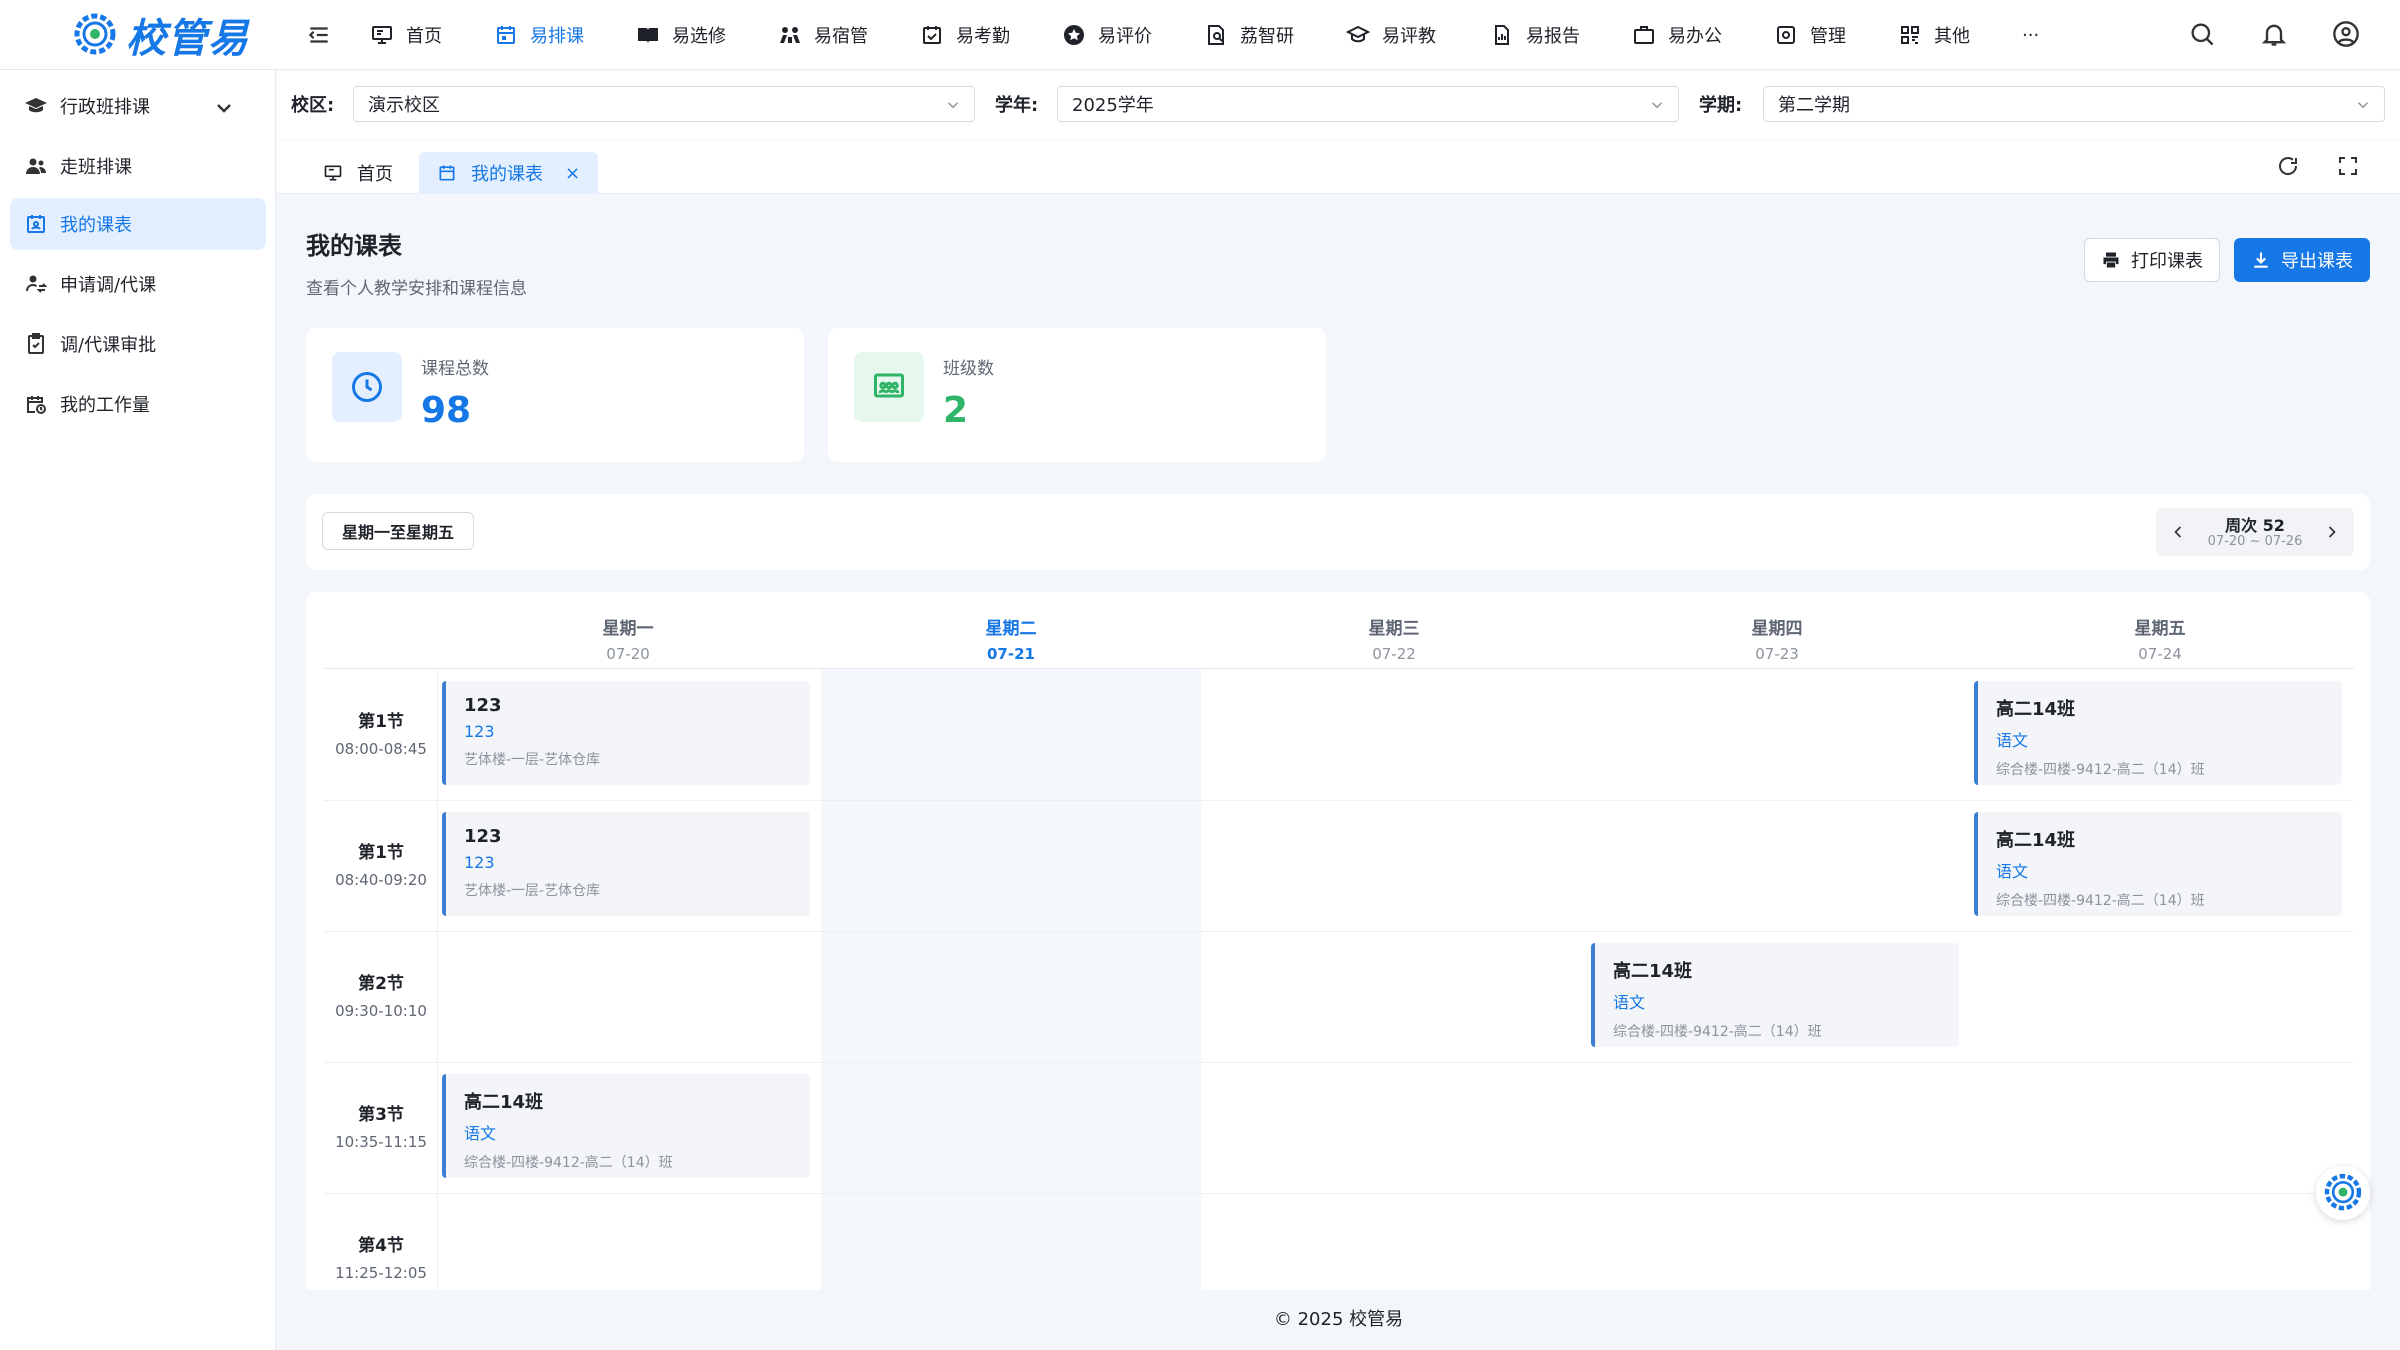 Image resolution: width=2400 pixels, height=1350 pixels. What do you see at coordinates (565, 35) in the screenshot?
I see `nav-item-scheduling: 易排课` at bounding box center [565, 35].